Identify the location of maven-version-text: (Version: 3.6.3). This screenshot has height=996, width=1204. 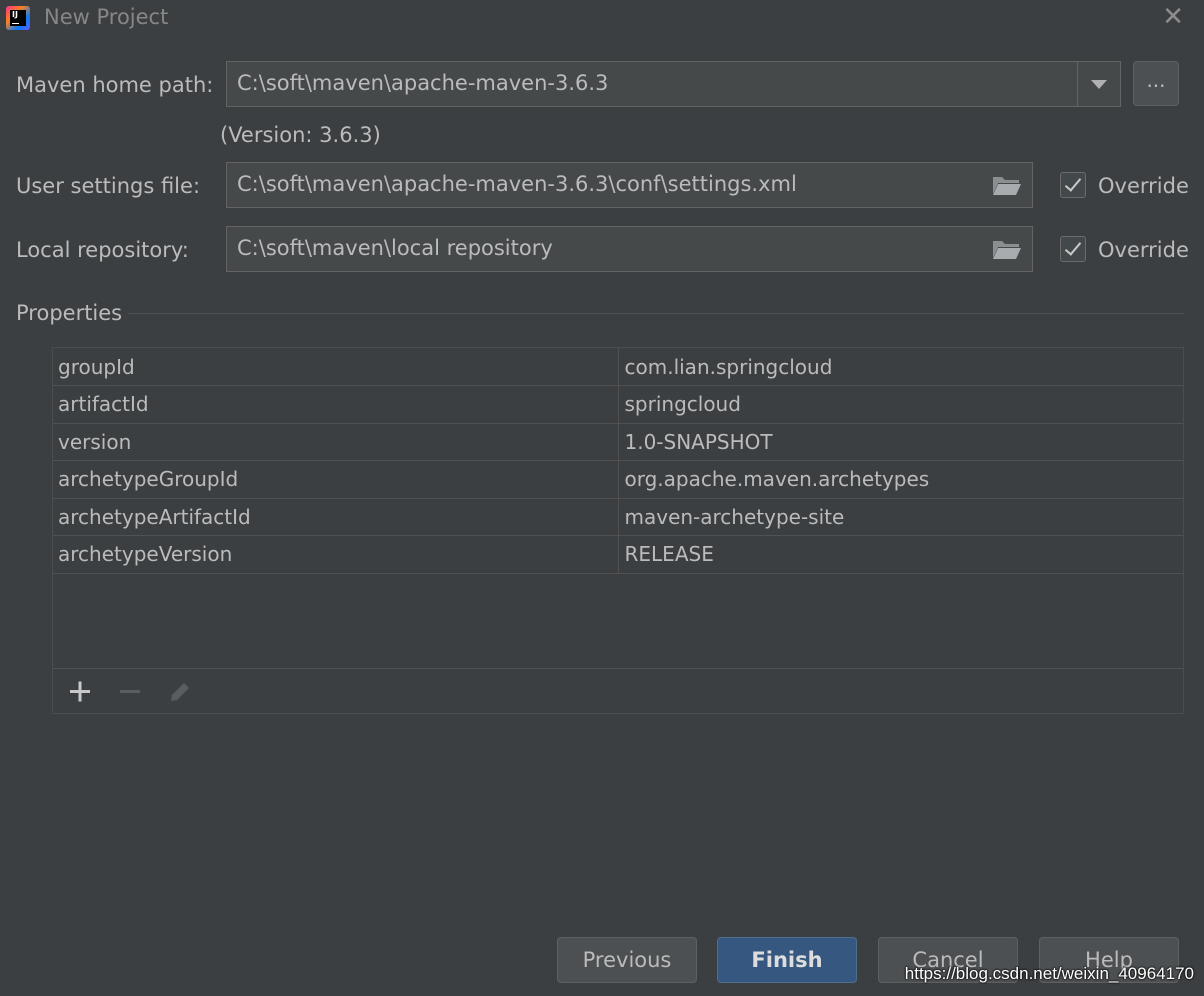
(300, 135).